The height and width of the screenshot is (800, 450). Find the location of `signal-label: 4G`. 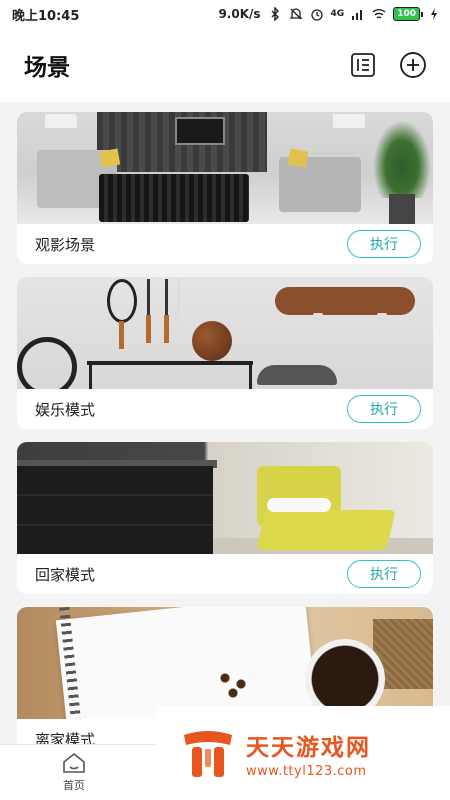

signal-label: 4G is located at coordinates (337, 14).